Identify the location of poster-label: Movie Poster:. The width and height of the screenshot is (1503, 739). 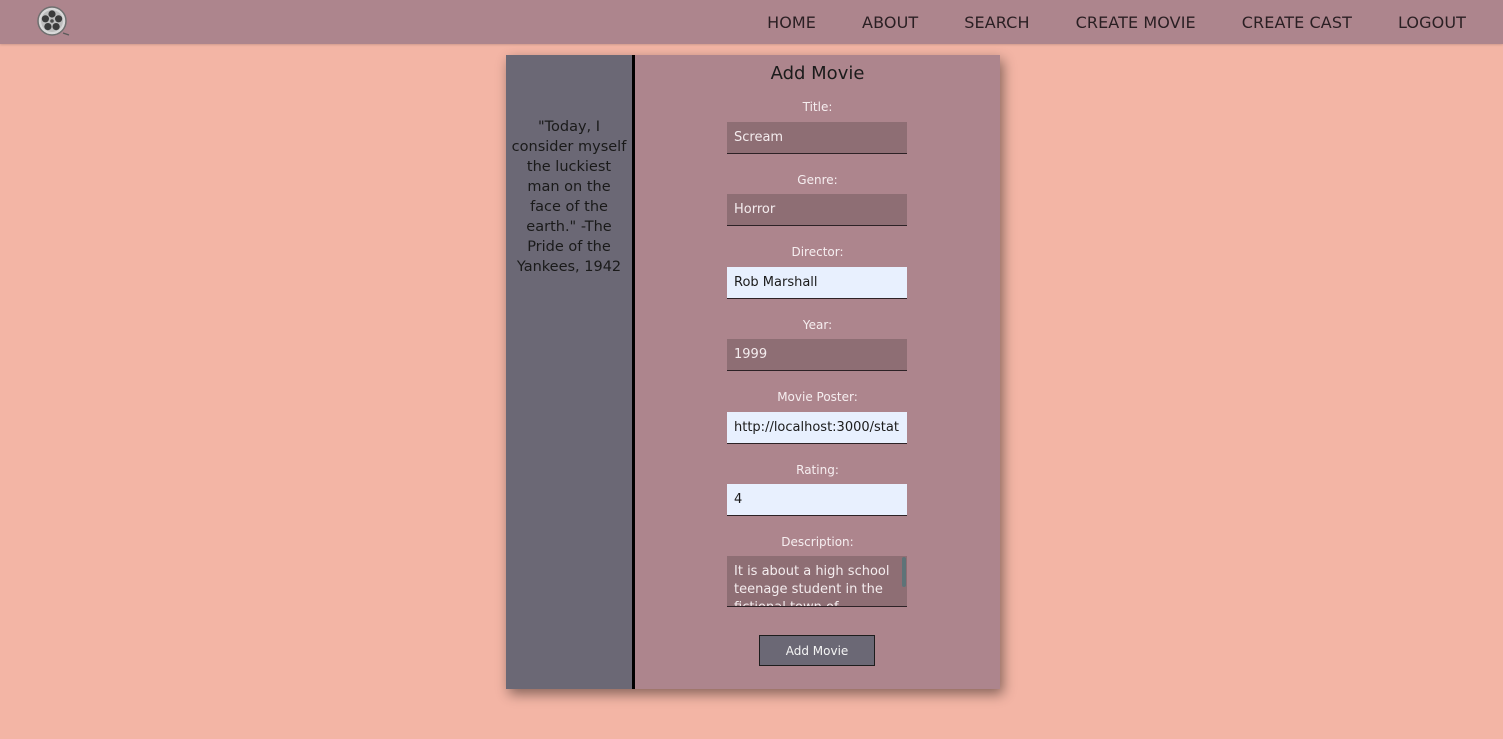
(817, 397).